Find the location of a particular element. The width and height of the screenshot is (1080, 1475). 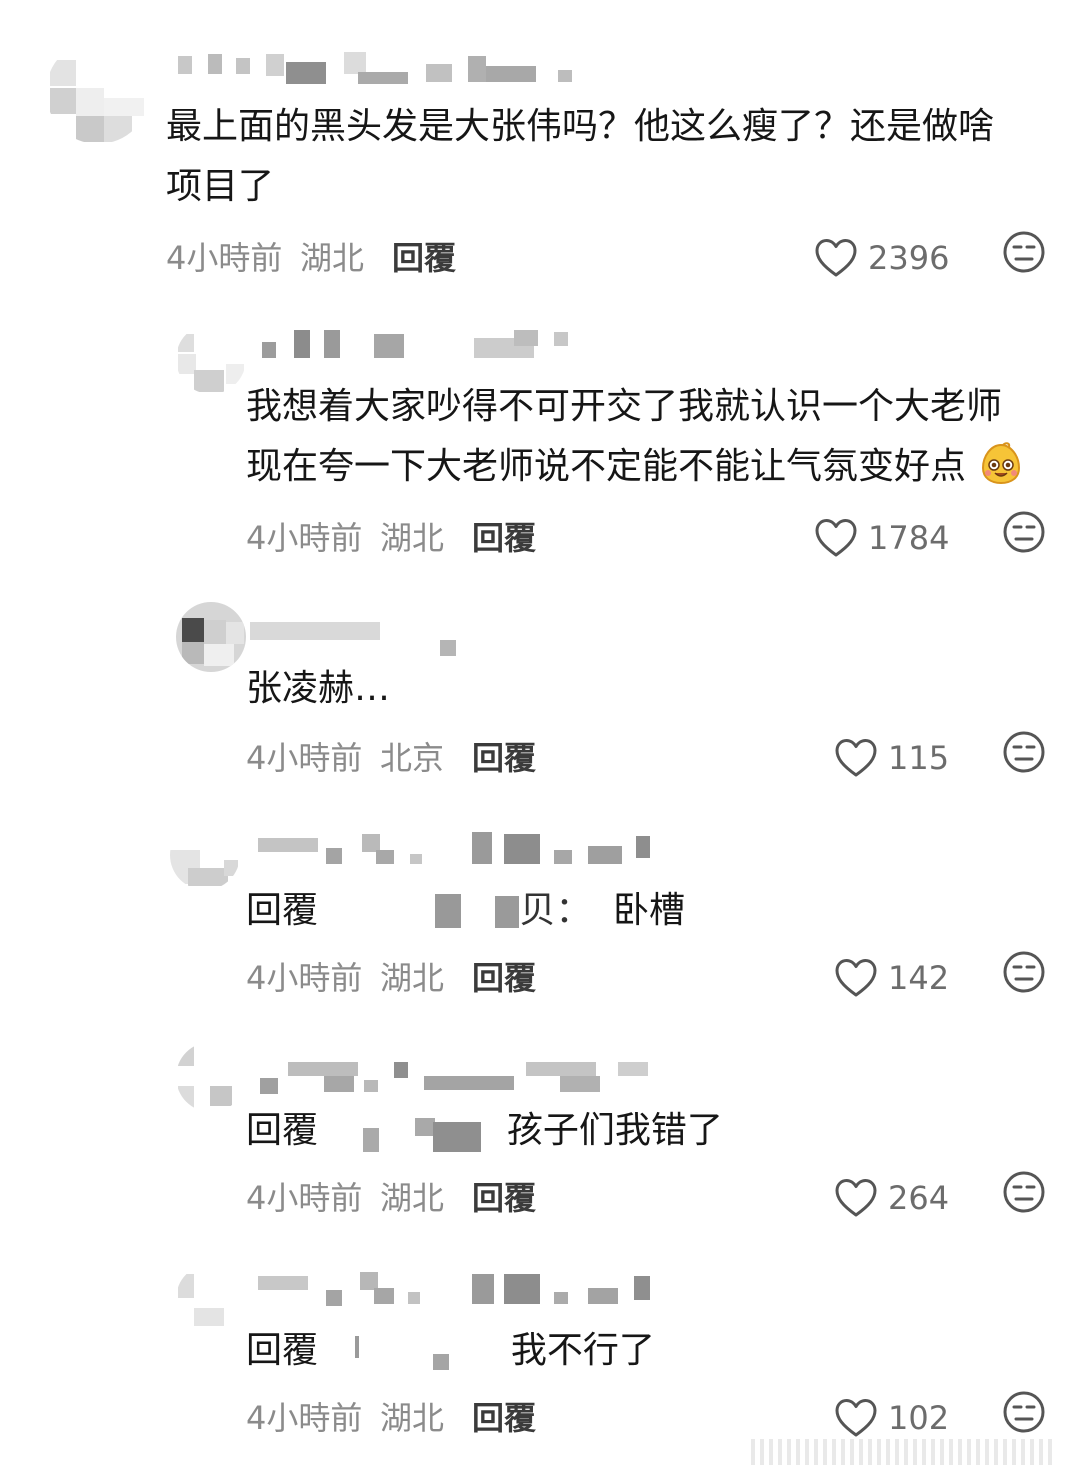

like-button: 102 is located at coordinates (891, 1418).